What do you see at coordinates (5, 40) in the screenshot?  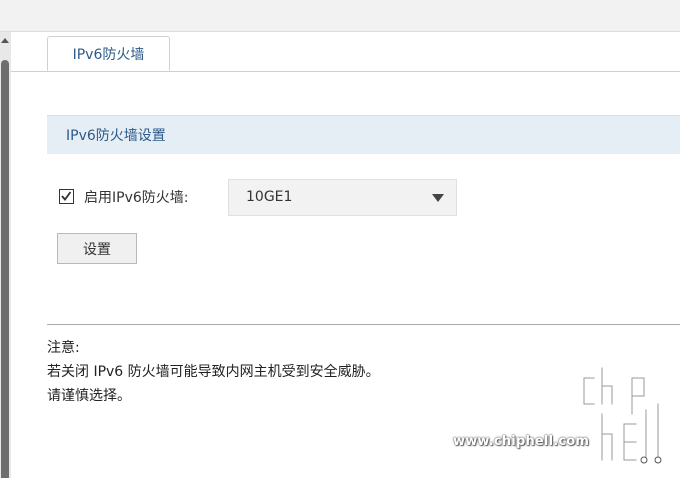 I see `scroll-up-arrow-icon` at bounding box center [5, 40].